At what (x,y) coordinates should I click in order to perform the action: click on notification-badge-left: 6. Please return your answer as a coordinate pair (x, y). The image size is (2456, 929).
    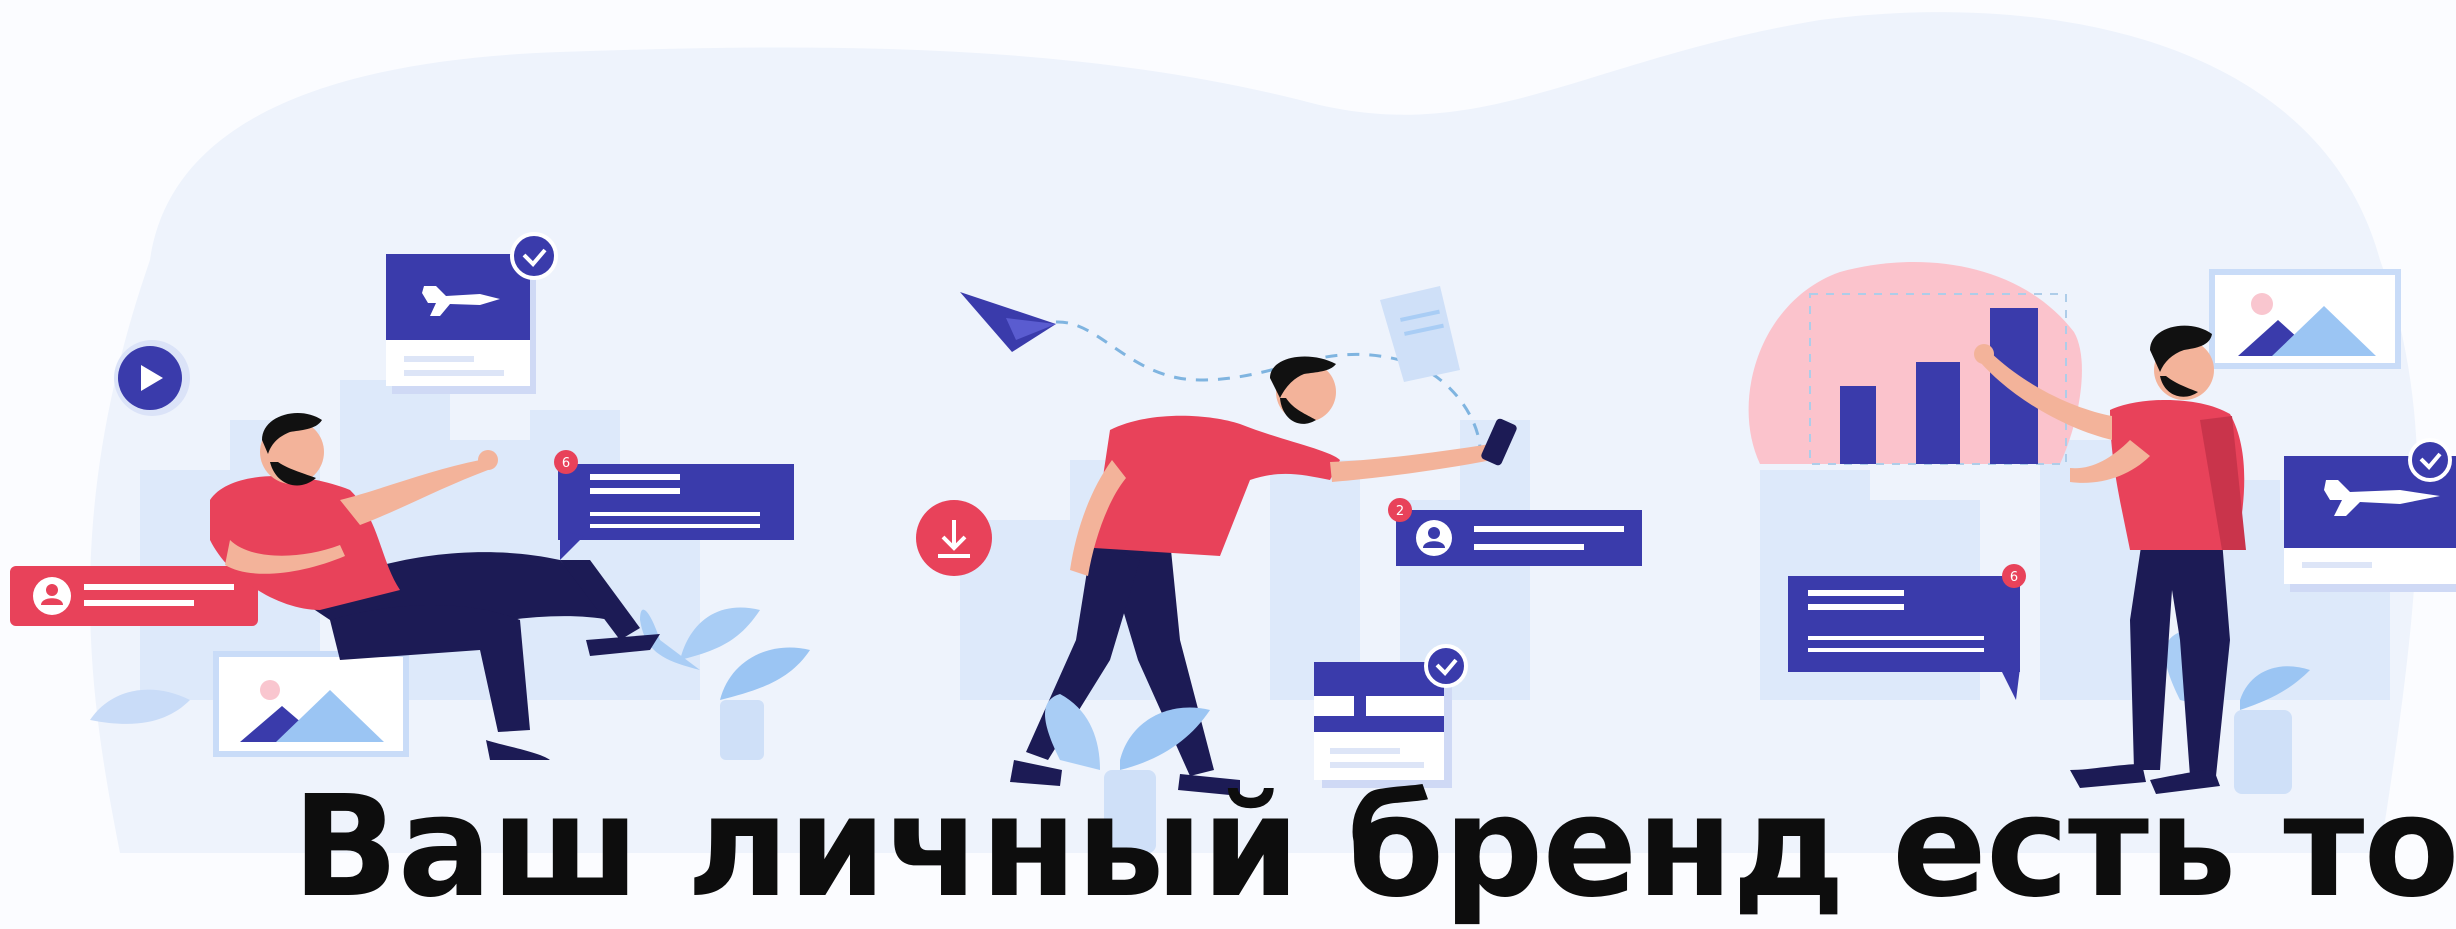
    Looking at the image, I should click on (566, 463).